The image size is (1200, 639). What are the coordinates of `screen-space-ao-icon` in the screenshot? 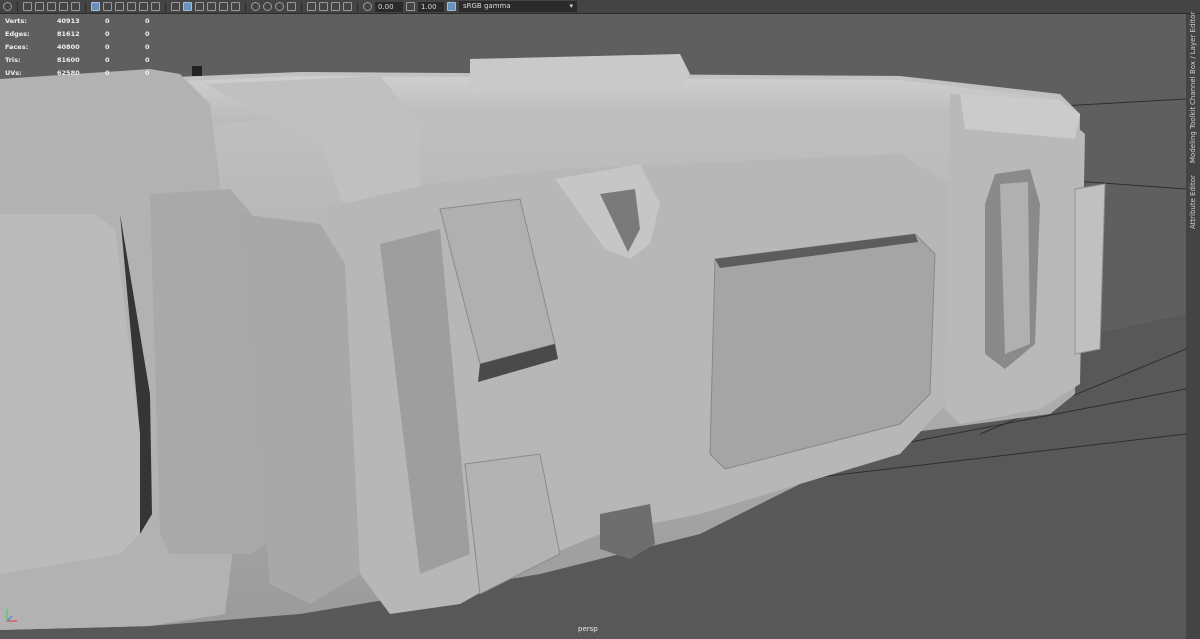 It's located at (255, 6).